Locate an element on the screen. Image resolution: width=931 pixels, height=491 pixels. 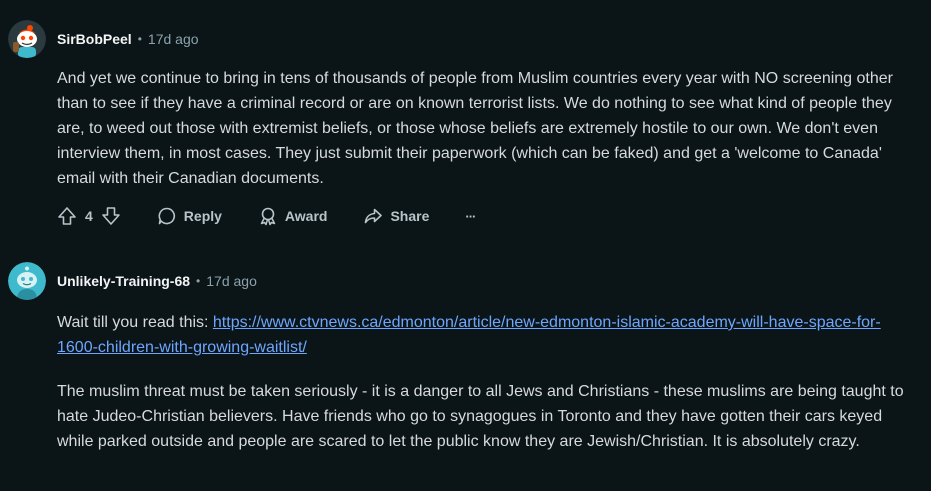
award-button: Award is located at coordinates (293, 216).